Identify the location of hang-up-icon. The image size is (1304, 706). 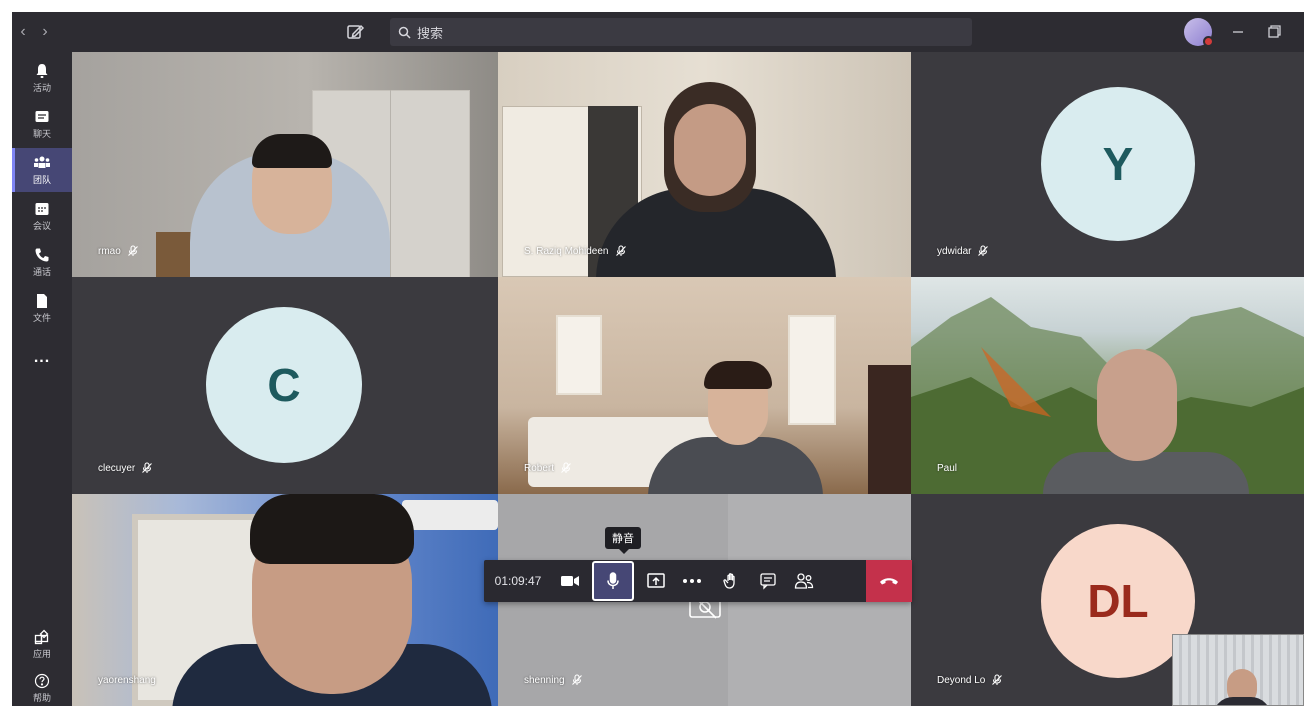
(889, 581).